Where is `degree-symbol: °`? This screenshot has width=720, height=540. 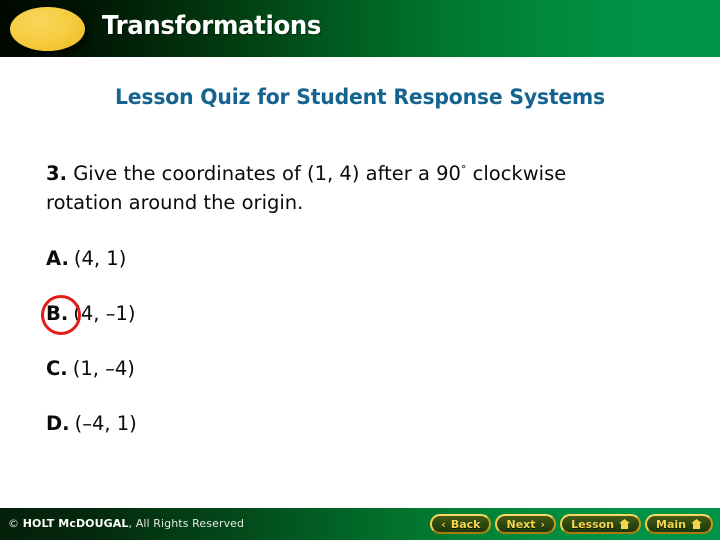 degree-symbol: ° is located at coordinates (463, 169).